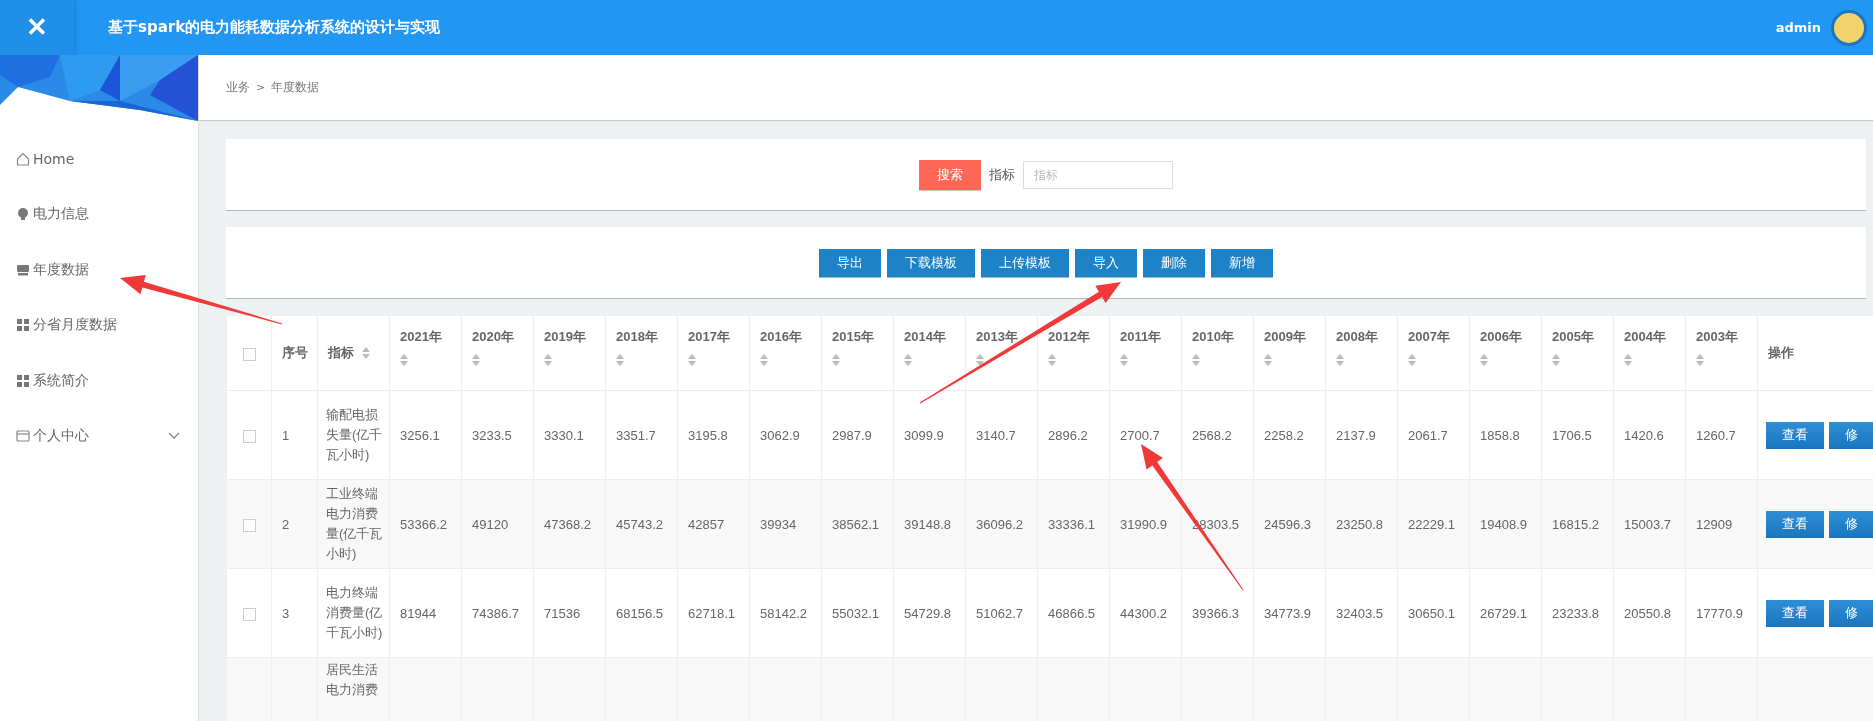 This screenshot has height=721, width=1873. Describe the element at coordinates (99, 214) in the screenshot. I see `sidebar-item: 电力信息` at that location.